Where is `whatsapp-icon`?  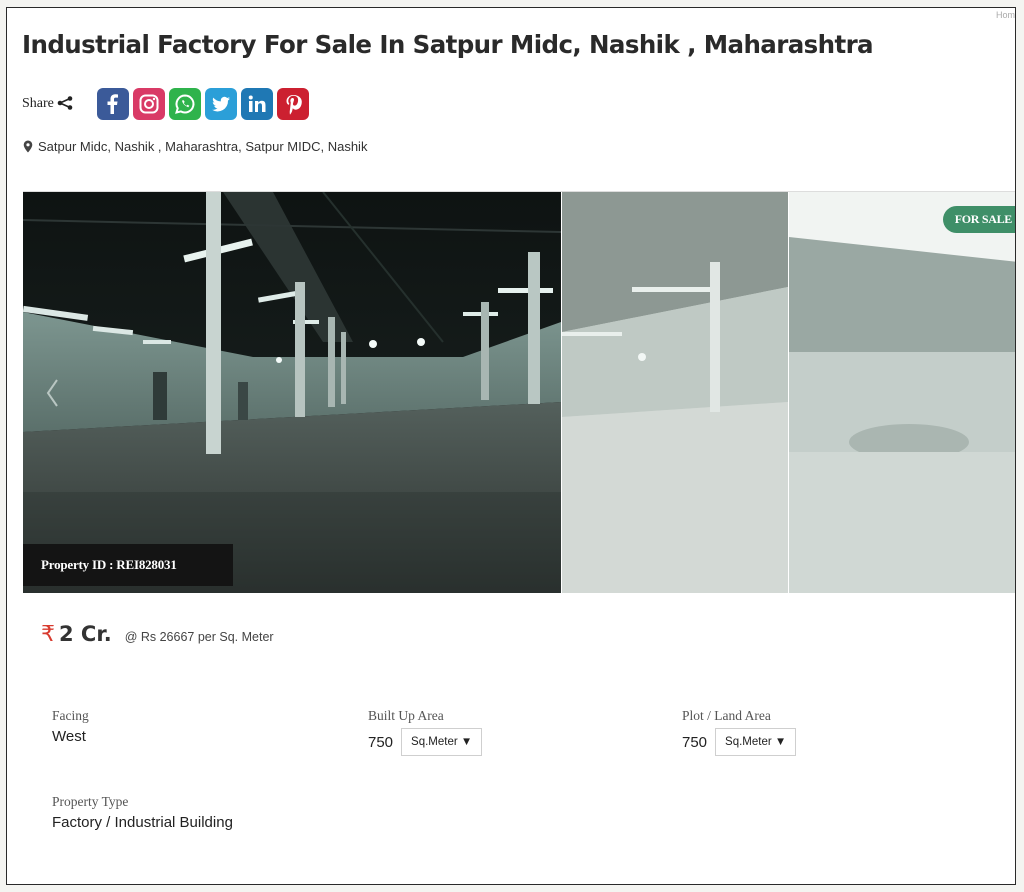
whatsapp-icon is located at coordinates (184, 104).